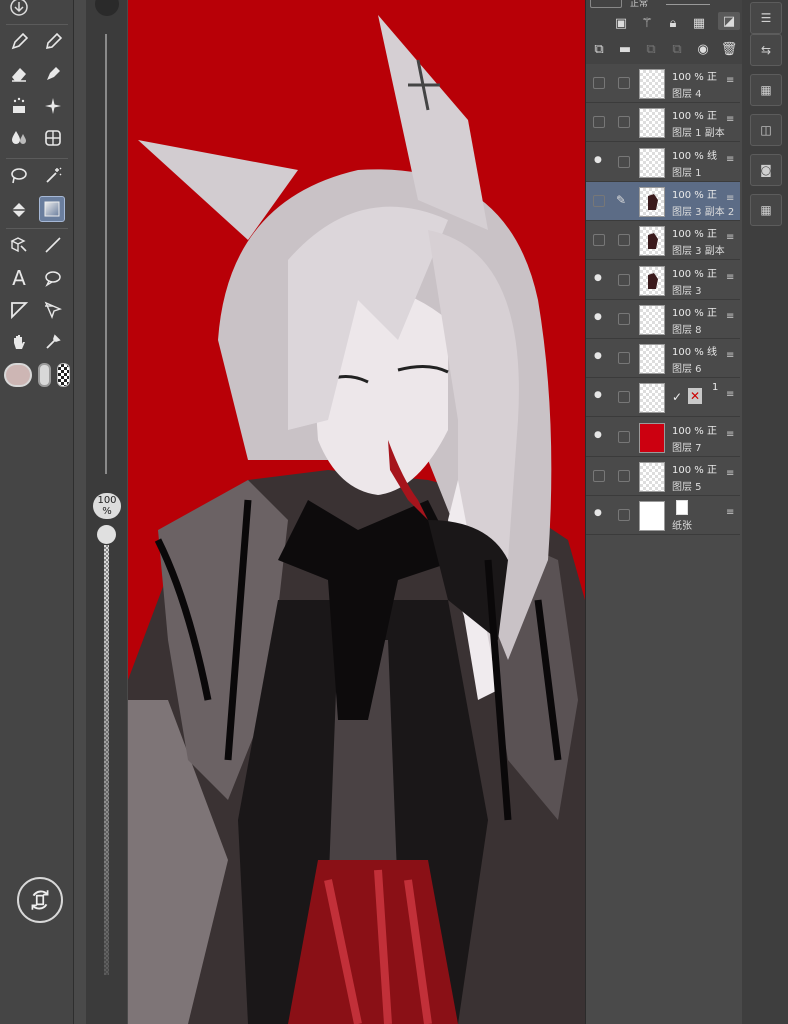 Image resolution: width=788 pixels, height=1024 pixels. I want to click on layer-row: 100 % 正图层 3 副本 ≡, so click(663, 241).